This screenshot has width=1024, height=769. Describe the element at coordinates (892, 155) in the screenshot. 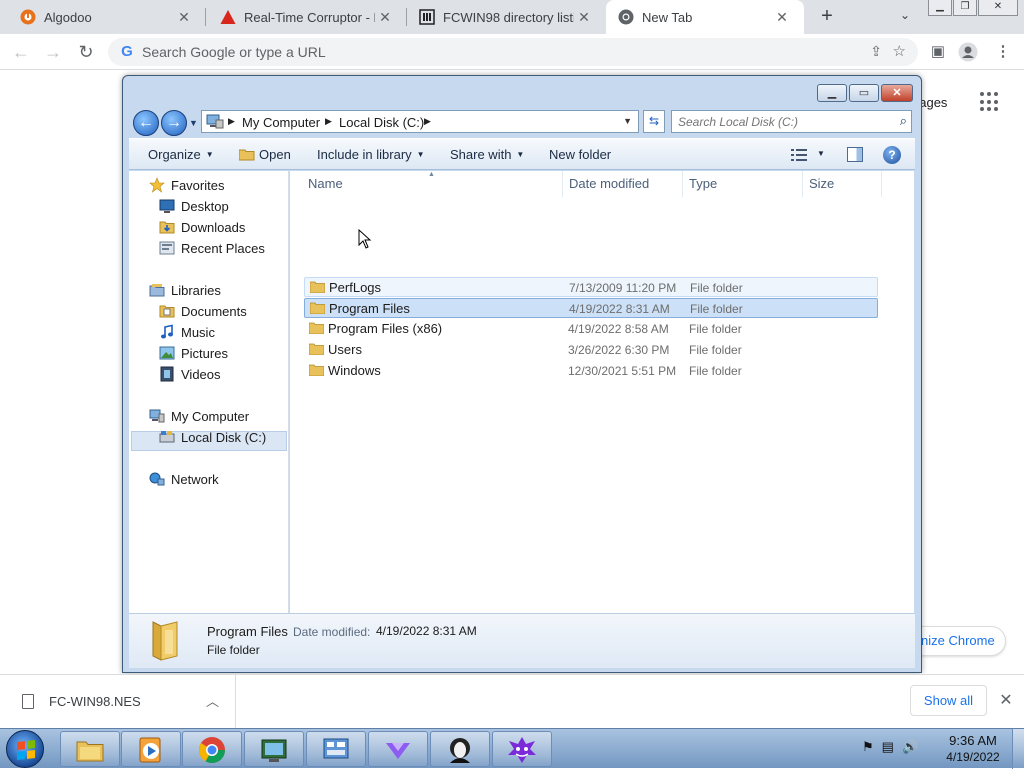

I see `help-icon: ?` at that location.